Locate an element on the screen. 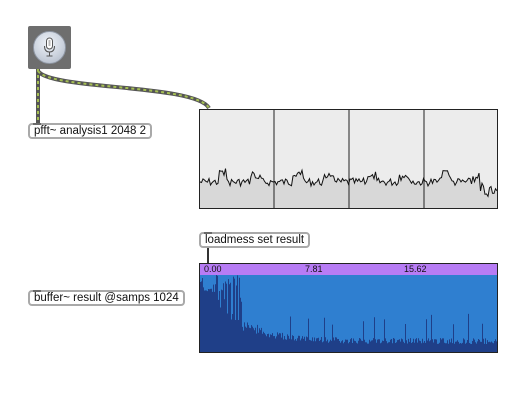 The image size is (529, 403). loadmess-object: loadmess set result is located at coordinates (255, 240).